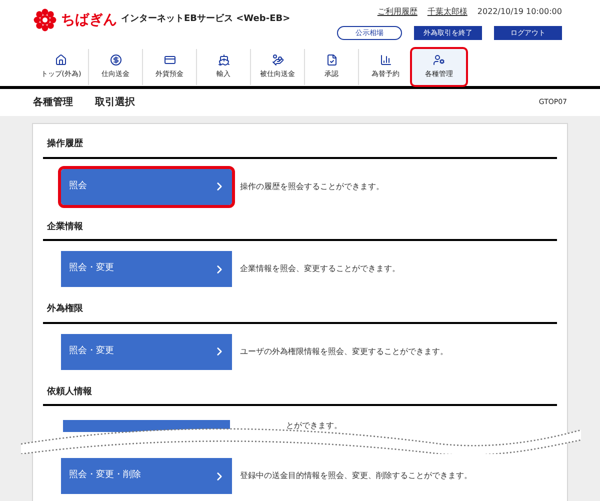 Image resolution: width=600 pixels, height=501 pixels. I want to click on user-gear-icon, so click(439, 60).